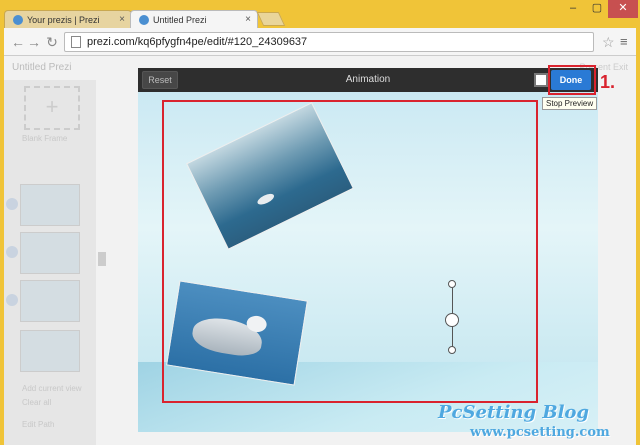  I want to click on blank-frame-label: Blank Frame, so click(44, 138).